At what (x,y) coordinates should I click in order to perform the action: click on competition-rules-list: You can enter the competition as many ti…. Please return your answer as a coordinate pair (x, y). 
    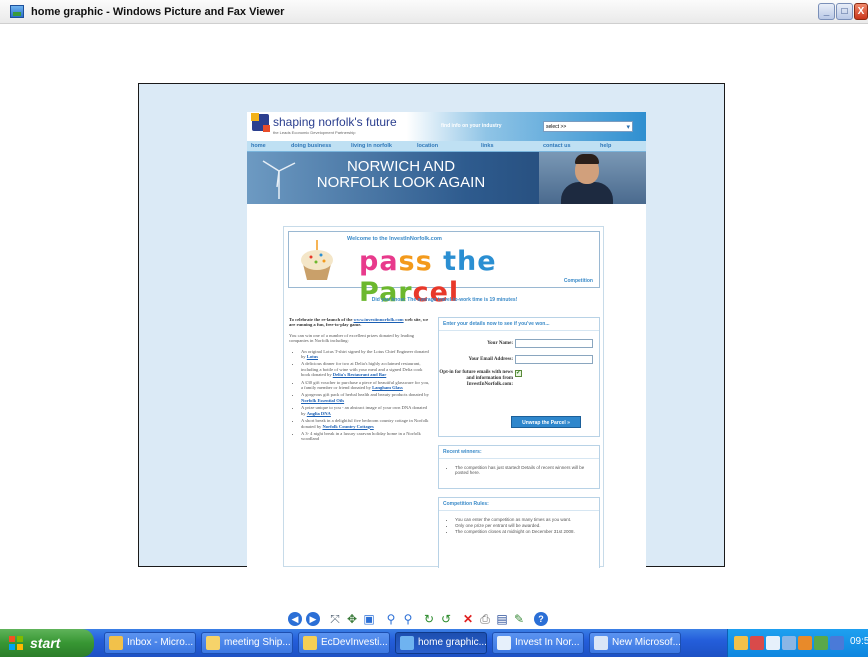
    Looking at the image, I should click on (519, 523).